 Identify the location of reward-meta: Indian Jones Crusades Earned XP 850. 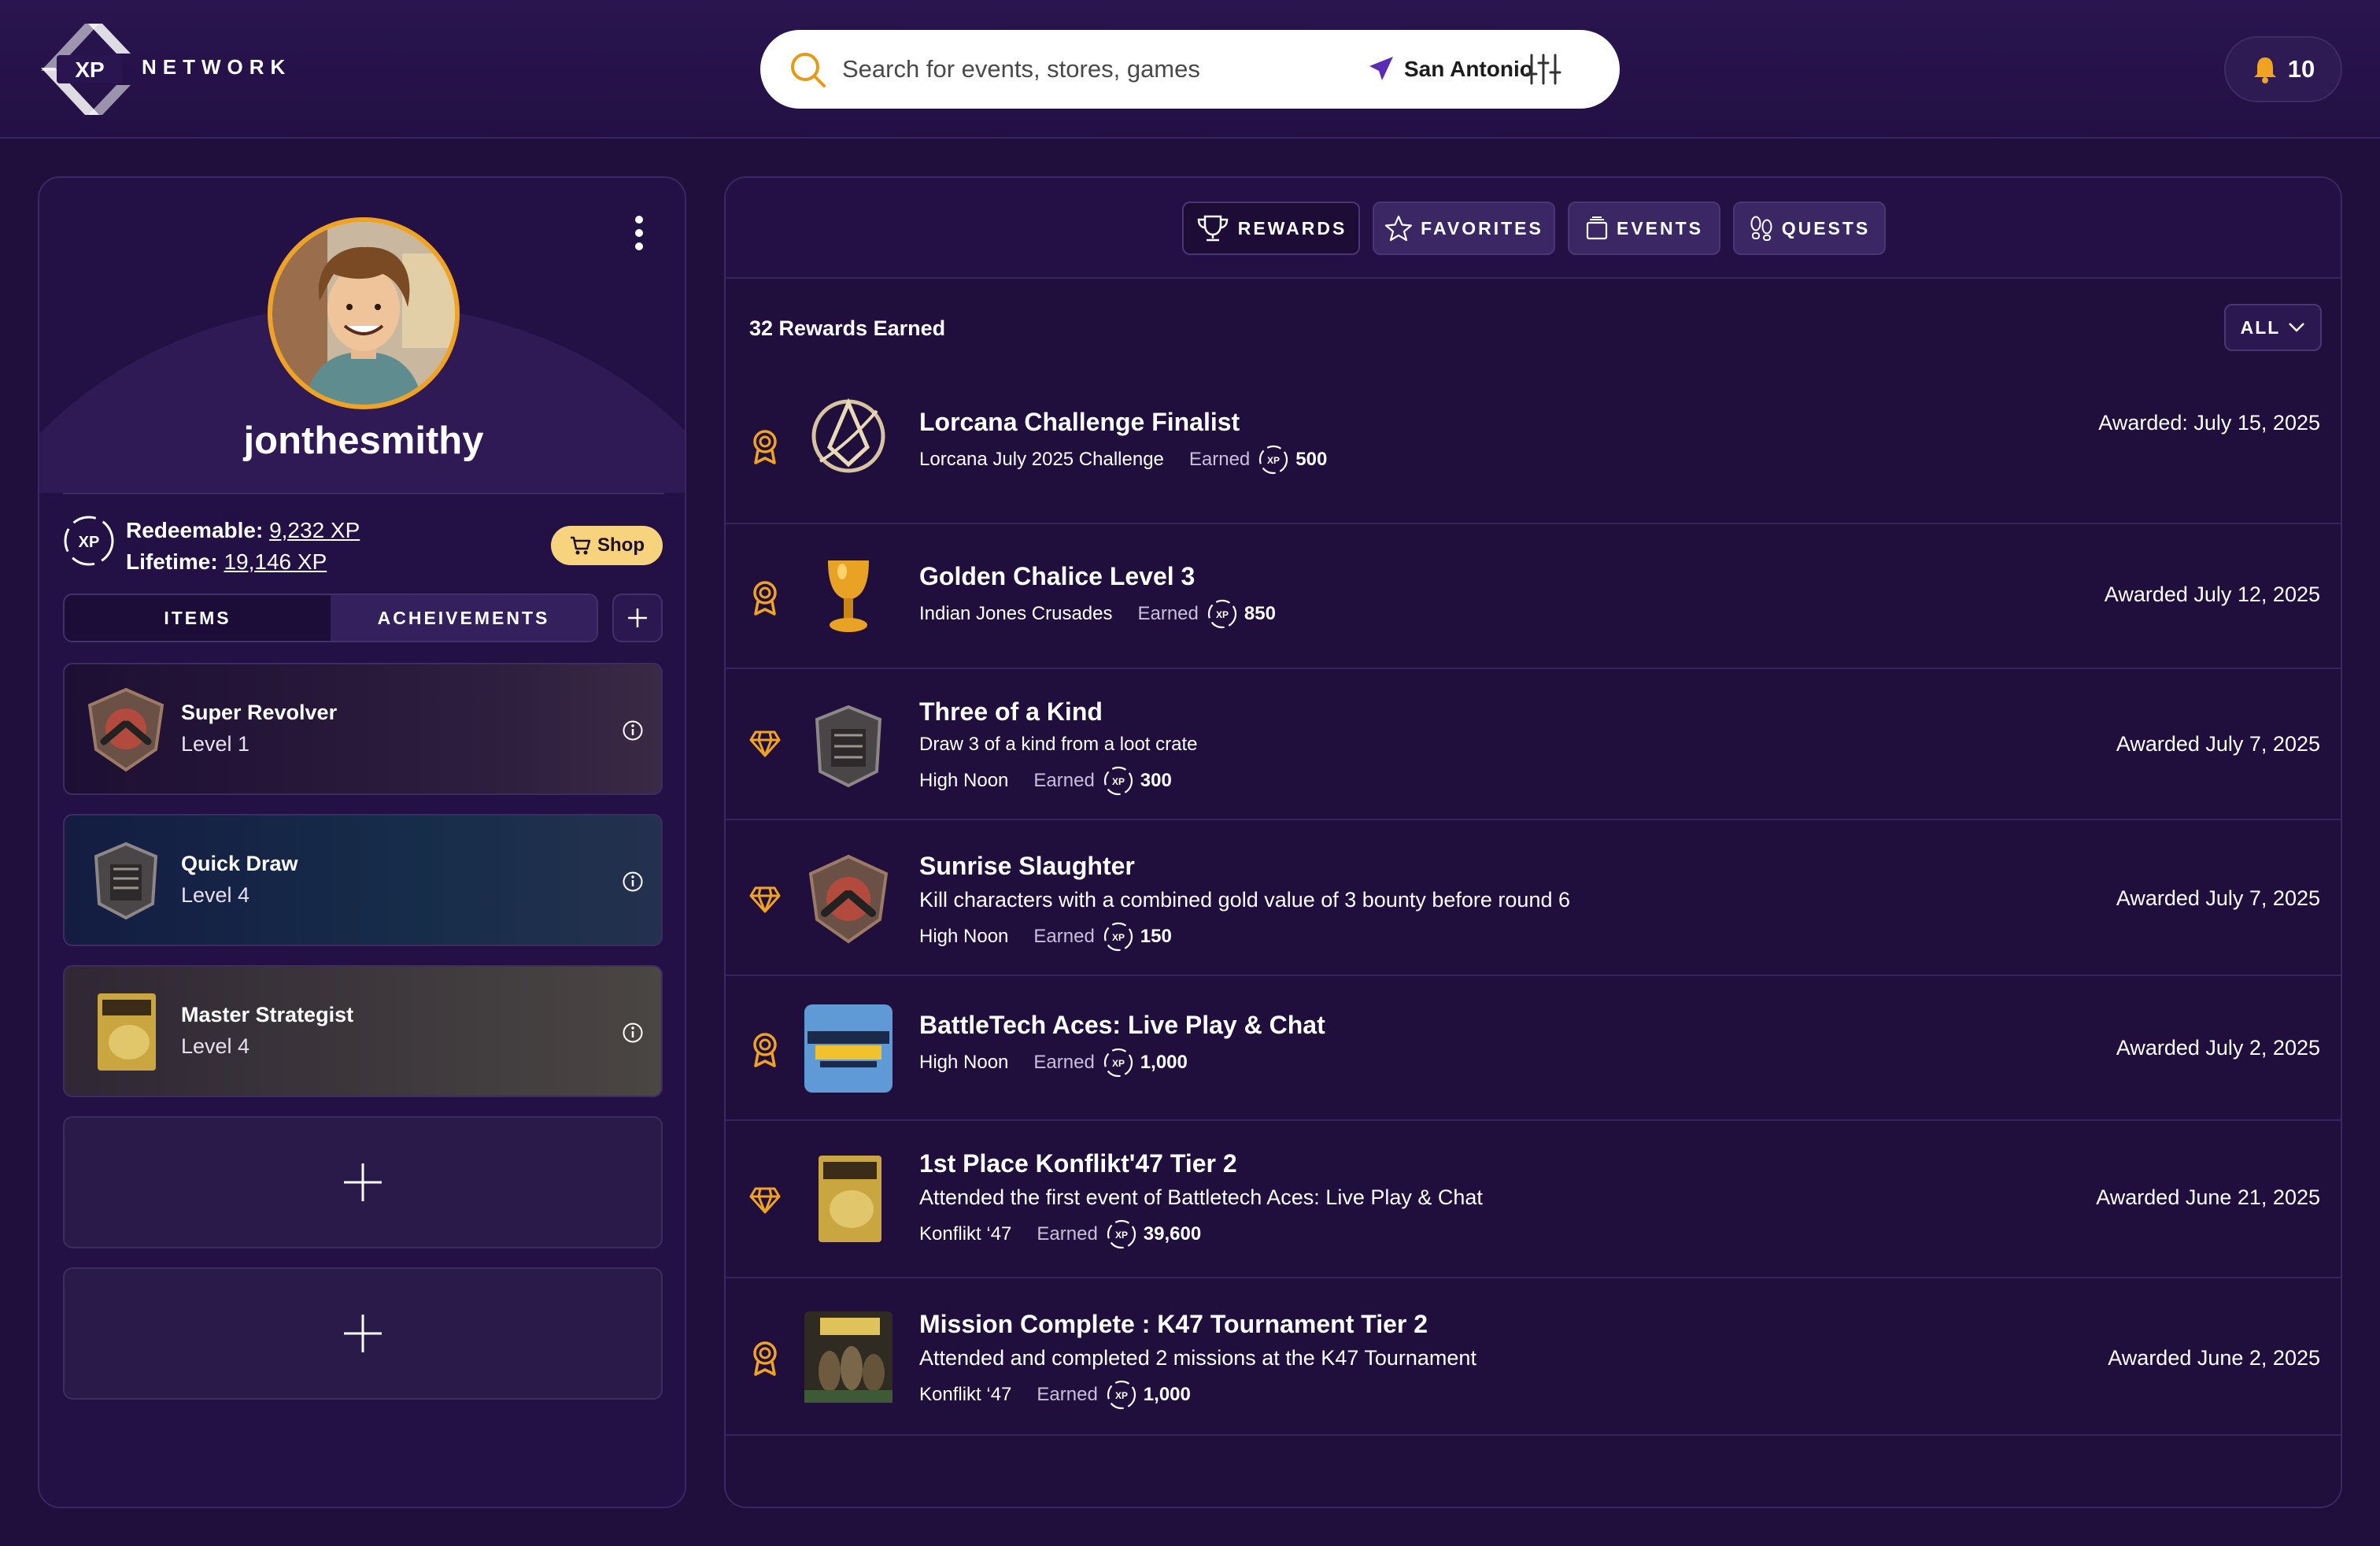
(1097, 614).